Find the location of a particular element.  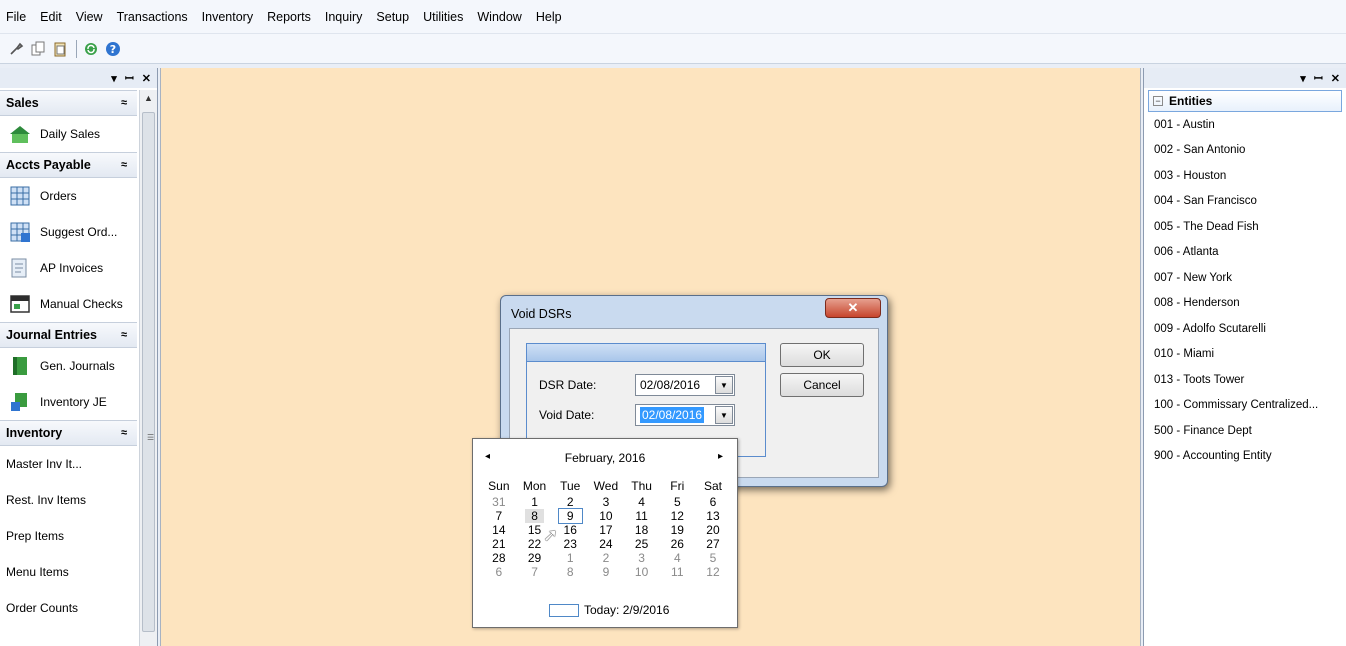

dialog-close-button: ✕ is located at coordinates (853, 308).